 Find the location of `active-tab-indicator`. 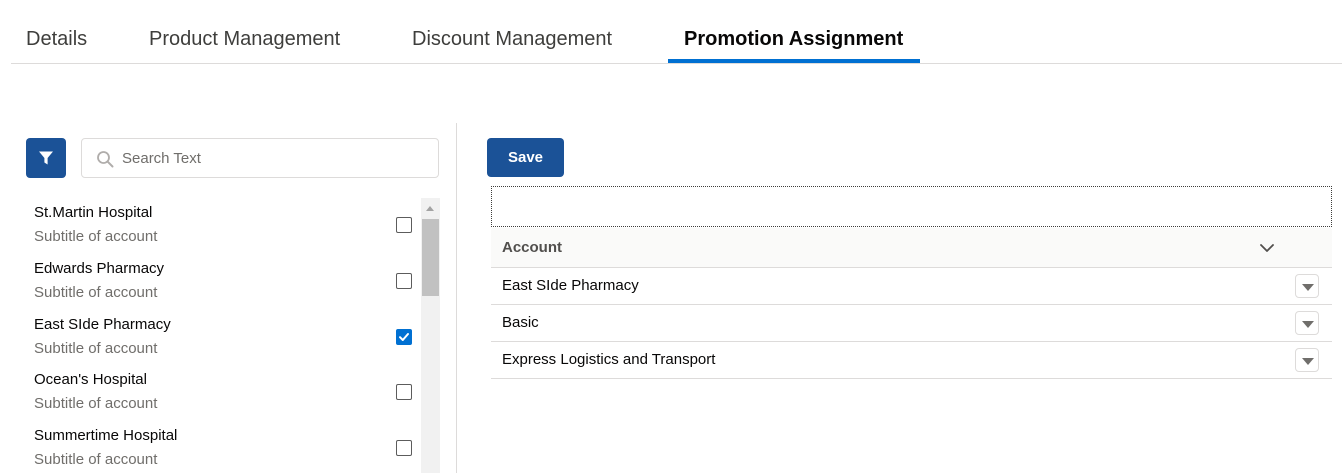

active-tab-indicator is located at coordinates (794, 61).